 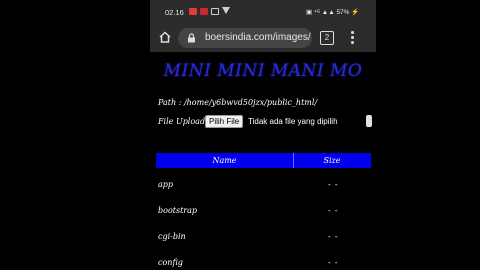 I want to click on tab-switcher-button: 2, so click(x=327, y=38).